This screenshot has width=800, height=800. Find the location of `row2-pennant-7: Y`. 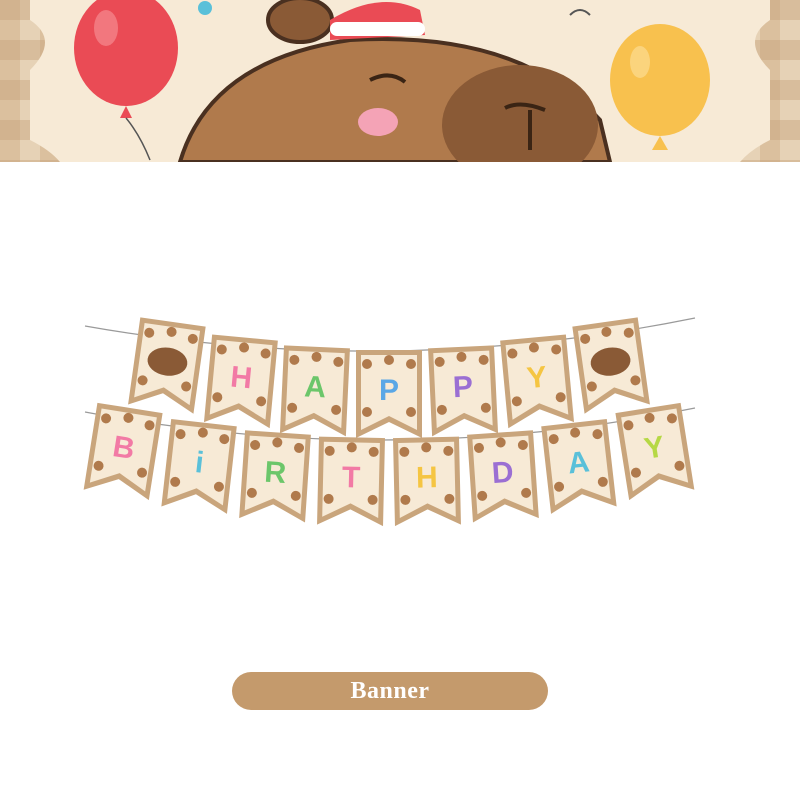

row2-pennant-7: Y is located at coordinates (655, 451).